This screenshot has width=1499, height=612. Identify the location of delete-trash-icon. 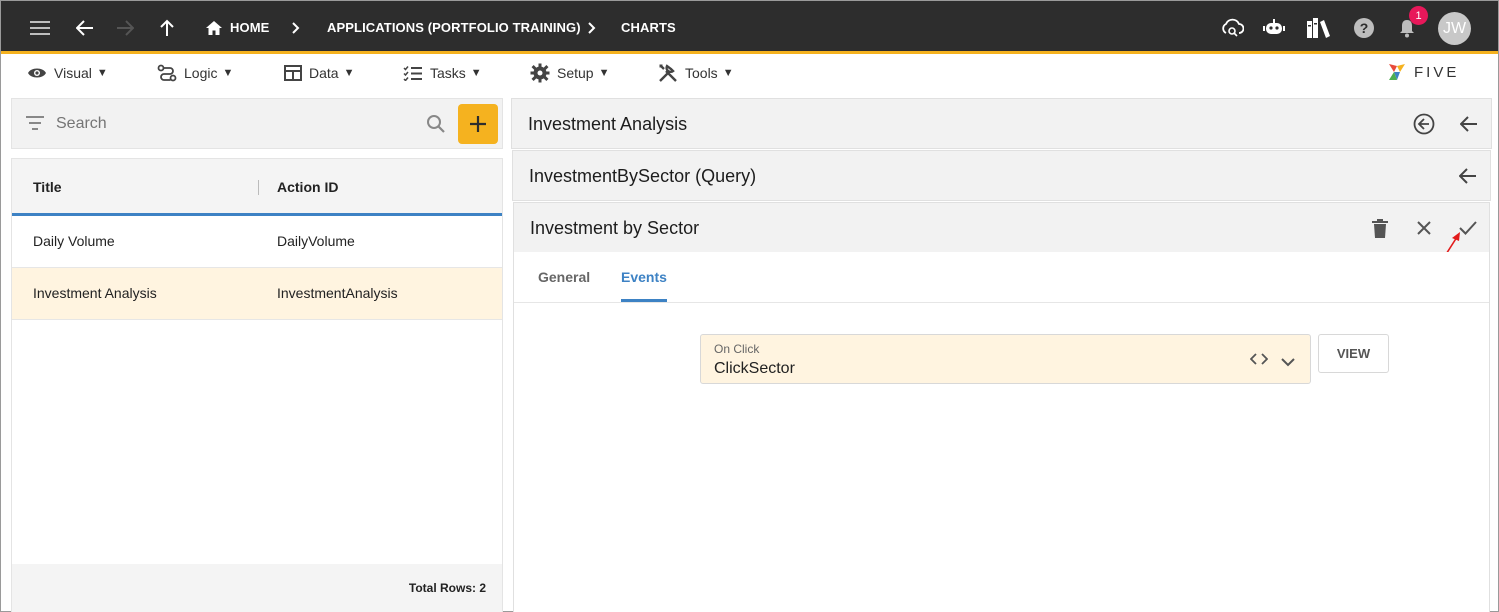
(1380, 228).